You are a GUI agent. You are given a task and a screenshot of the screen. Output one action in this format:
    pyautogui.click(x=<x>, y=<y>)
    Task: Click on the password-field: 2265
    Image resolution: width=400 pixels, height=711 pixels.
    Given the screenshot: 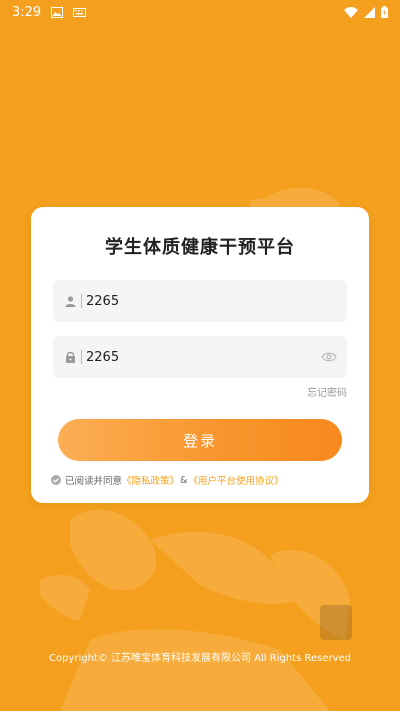 What is the action you would take?
    pyautogui.click(x=200, y=357)
    